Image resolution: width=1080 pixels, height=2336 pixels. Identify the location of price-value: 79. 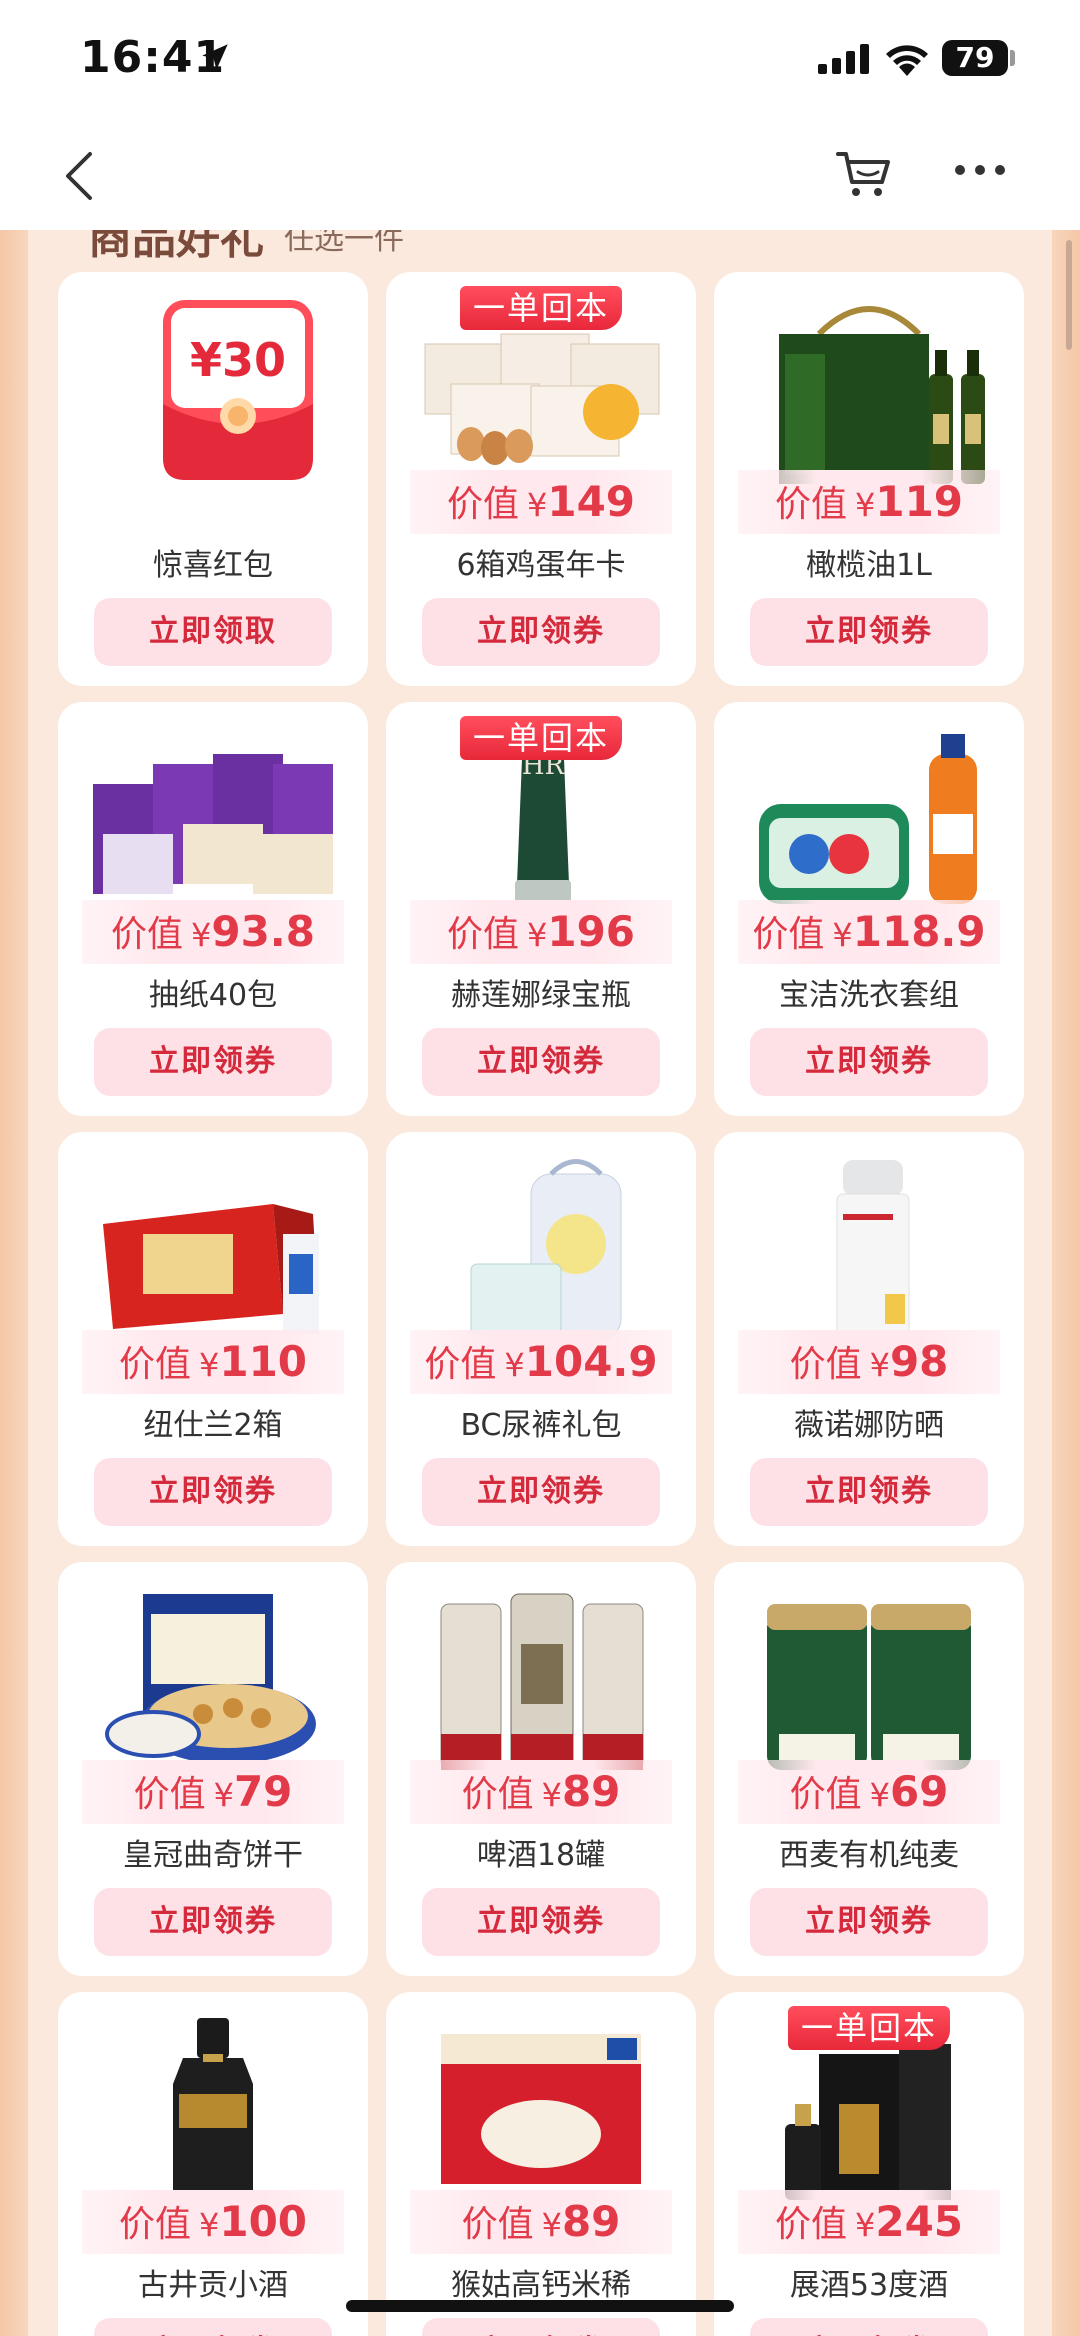
(263, 1791).